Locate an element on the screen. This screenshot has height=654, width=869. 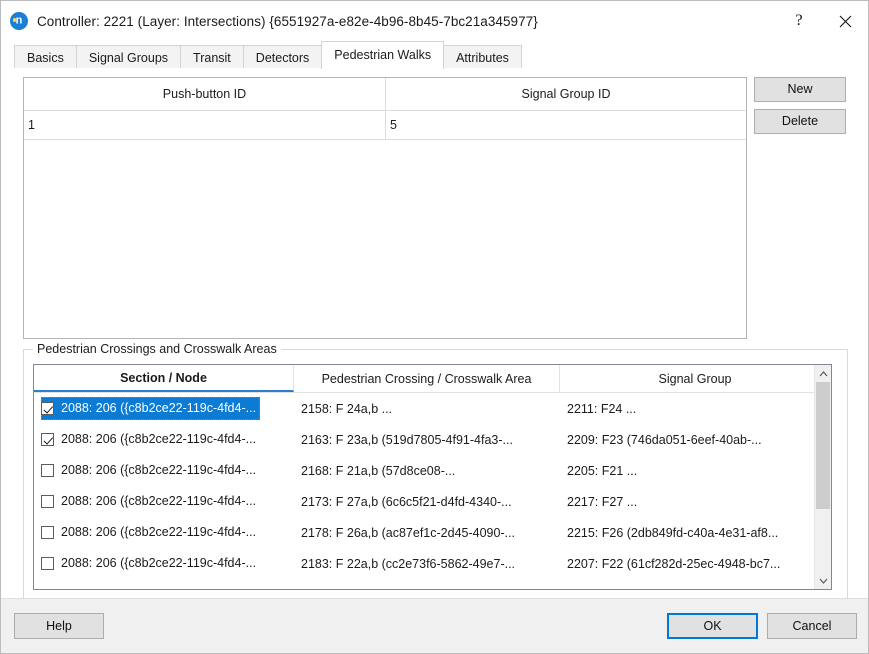
column-header-crossing: Pedestrian Crossing / Crosswalk Area is located at coordinates (427, 378).